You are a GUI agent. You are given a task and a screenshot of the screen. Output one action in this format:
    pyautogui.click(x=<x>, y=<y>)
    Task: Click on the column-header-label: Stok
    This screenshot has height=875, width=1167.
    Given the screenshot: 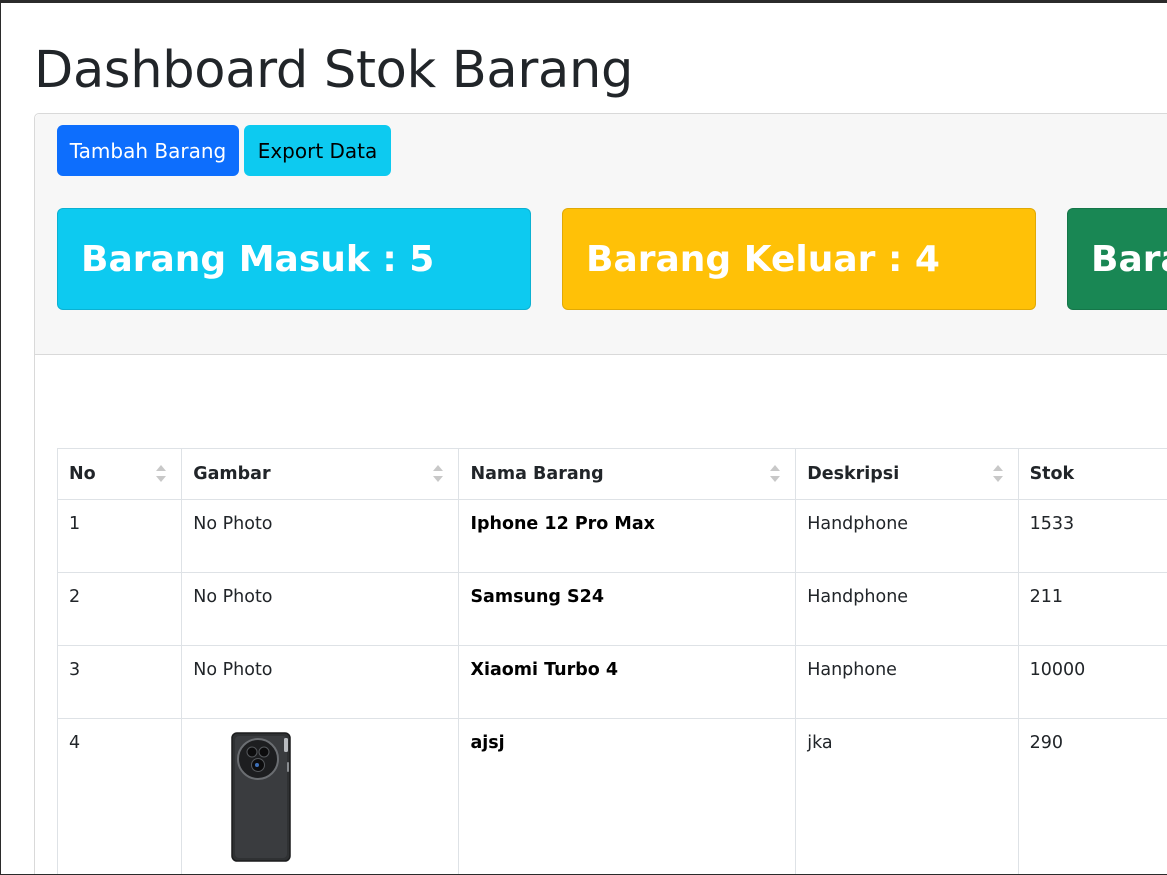 What is the action you would take?
    pyautogui.click(x=1052, y=474)
    